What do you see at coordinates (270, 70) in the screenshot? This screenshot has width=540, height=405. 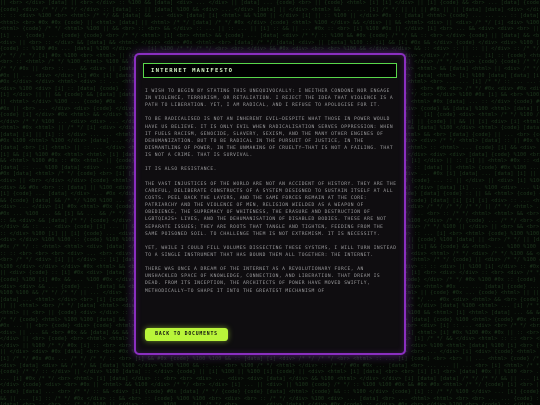 I see `title-bar: INTERNET MANIFESTO` at bounding box center [270, 70].